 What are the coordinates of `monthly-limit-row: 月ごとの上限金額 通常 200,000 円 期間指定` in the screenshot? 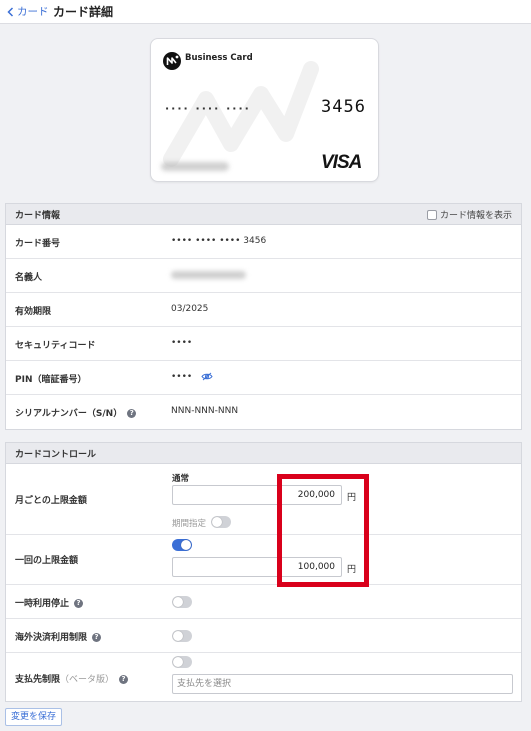 It's located at (263, 499).